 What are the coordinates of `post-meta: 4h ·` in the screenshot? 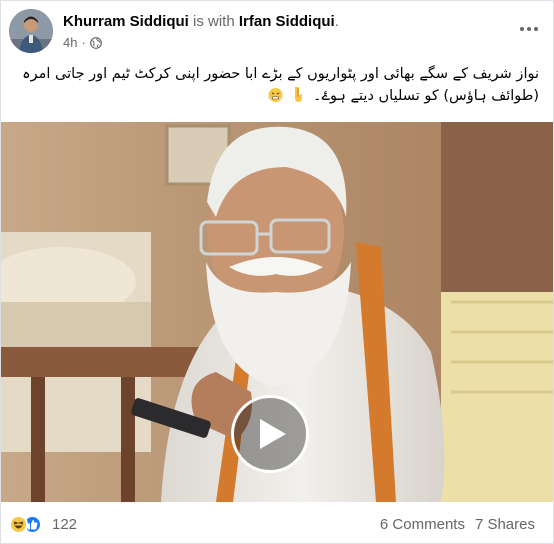 It's located at (82, 42).